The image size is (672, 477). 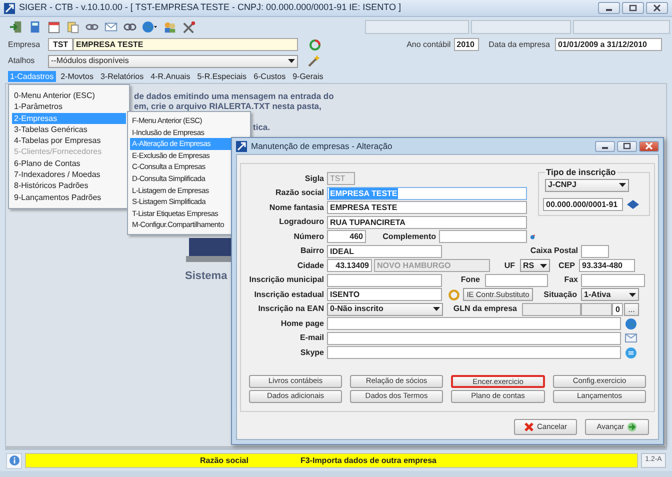 What do you see at coordinates (308, 236) in the screenshot?
I see `field-label: Número` at bounding box center [308, 236].